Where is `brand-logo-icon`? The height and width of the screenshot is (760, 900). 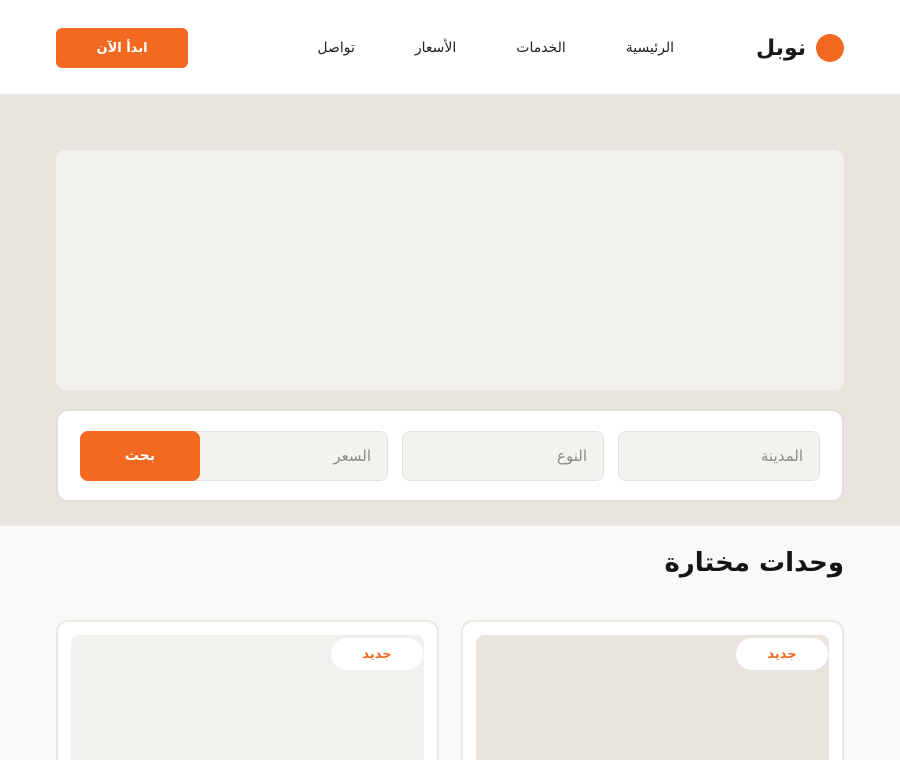
brand-logo-icon is located at coordinates (830, 48).